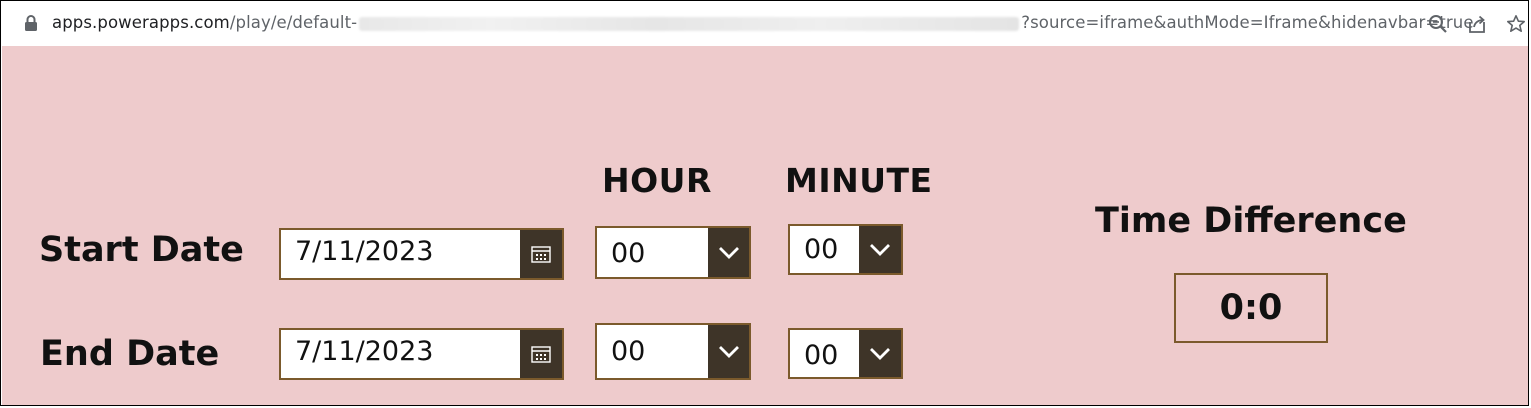  Describe the element at coordinates (859, 180) in the screenshot. I see `minute-header: MINUTE` at that location.